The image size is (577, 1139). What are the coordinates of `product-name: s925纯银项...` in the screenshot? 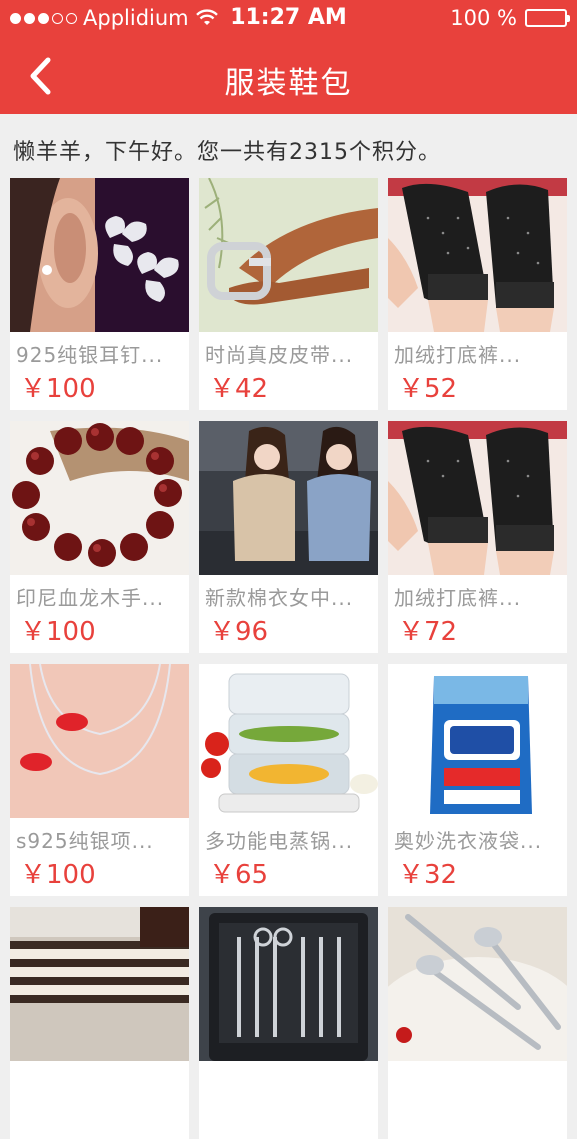 It's located at (85, 841).